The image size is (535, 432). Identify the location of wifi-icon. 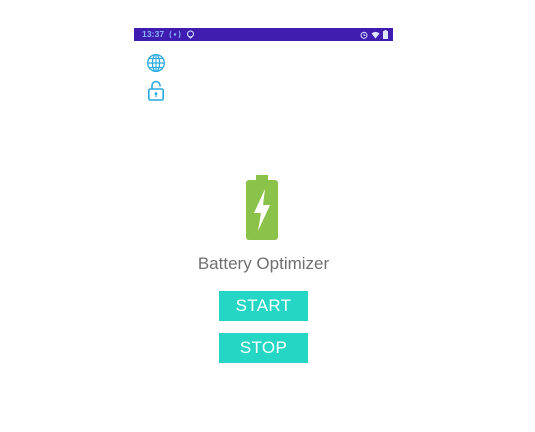
(375, 34).